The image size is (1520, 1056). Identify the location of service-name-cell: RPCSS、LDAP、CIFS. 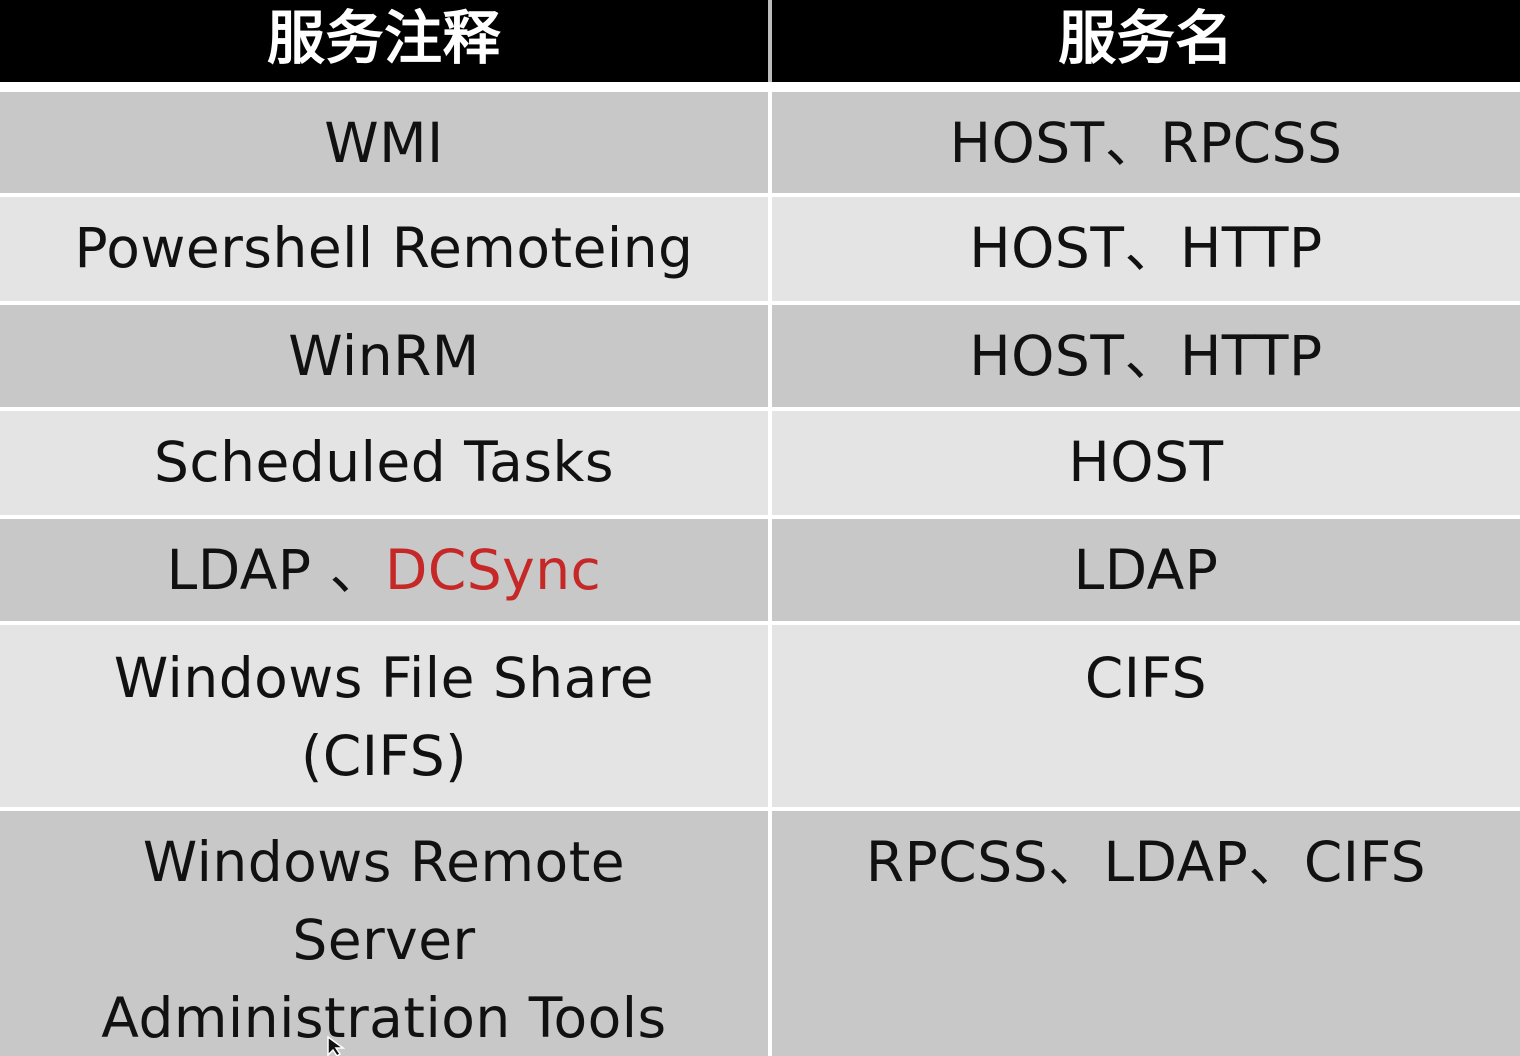
(1144, 933).